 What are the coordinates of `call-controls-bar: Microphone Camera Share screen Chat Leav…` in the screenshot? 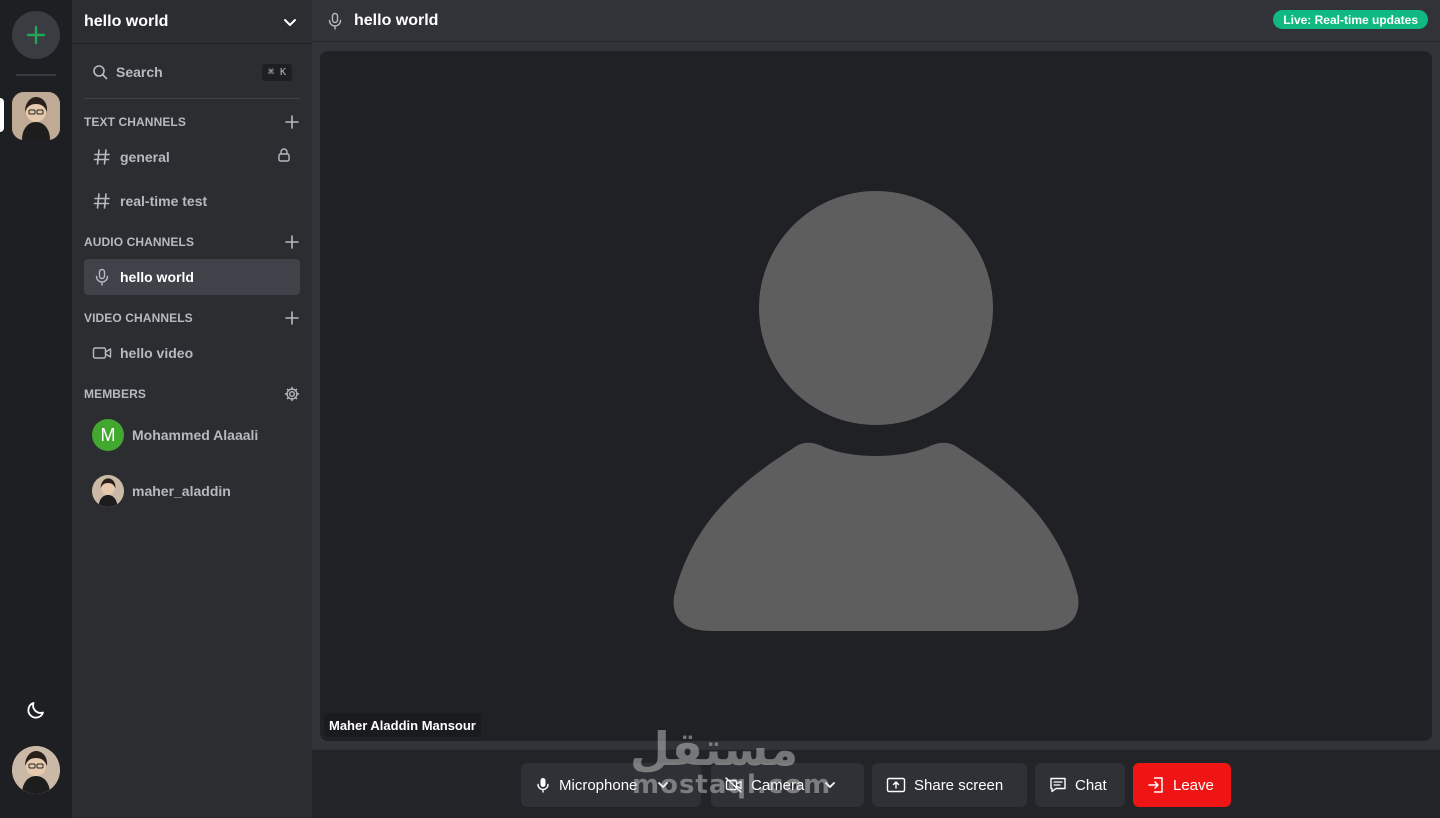 It's located at (876, 783).